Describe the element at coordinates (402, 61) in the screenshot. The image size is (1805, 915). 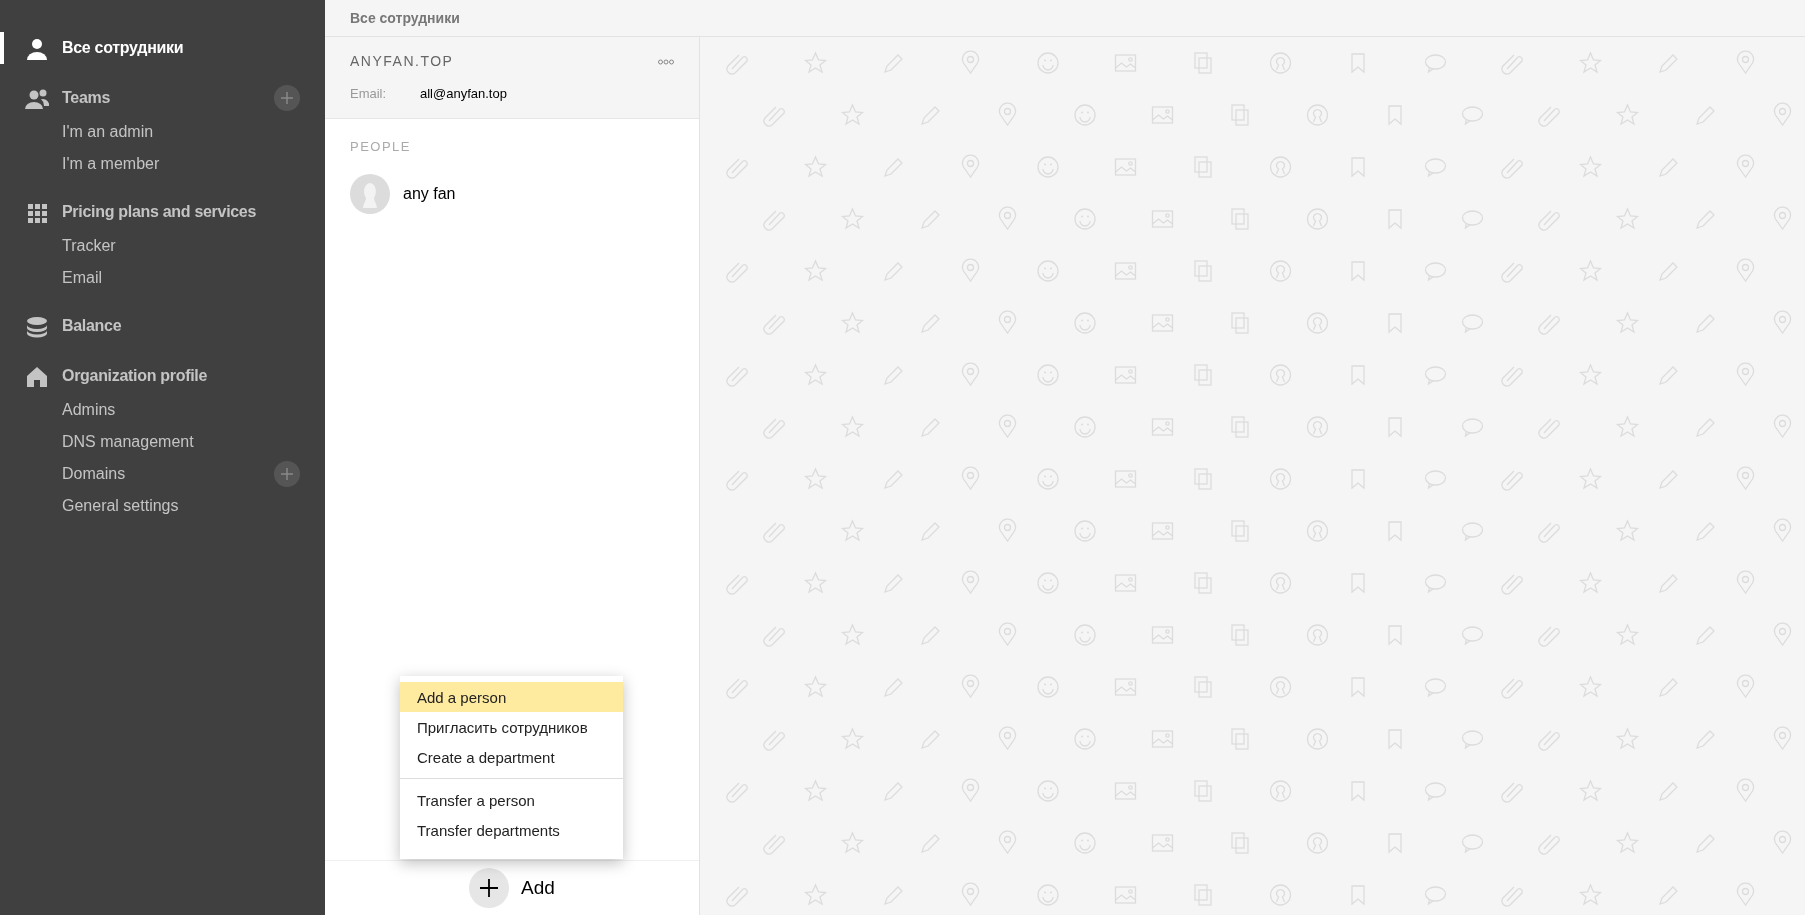
I see `organization-name: ANYFAN.TOP` at that location.